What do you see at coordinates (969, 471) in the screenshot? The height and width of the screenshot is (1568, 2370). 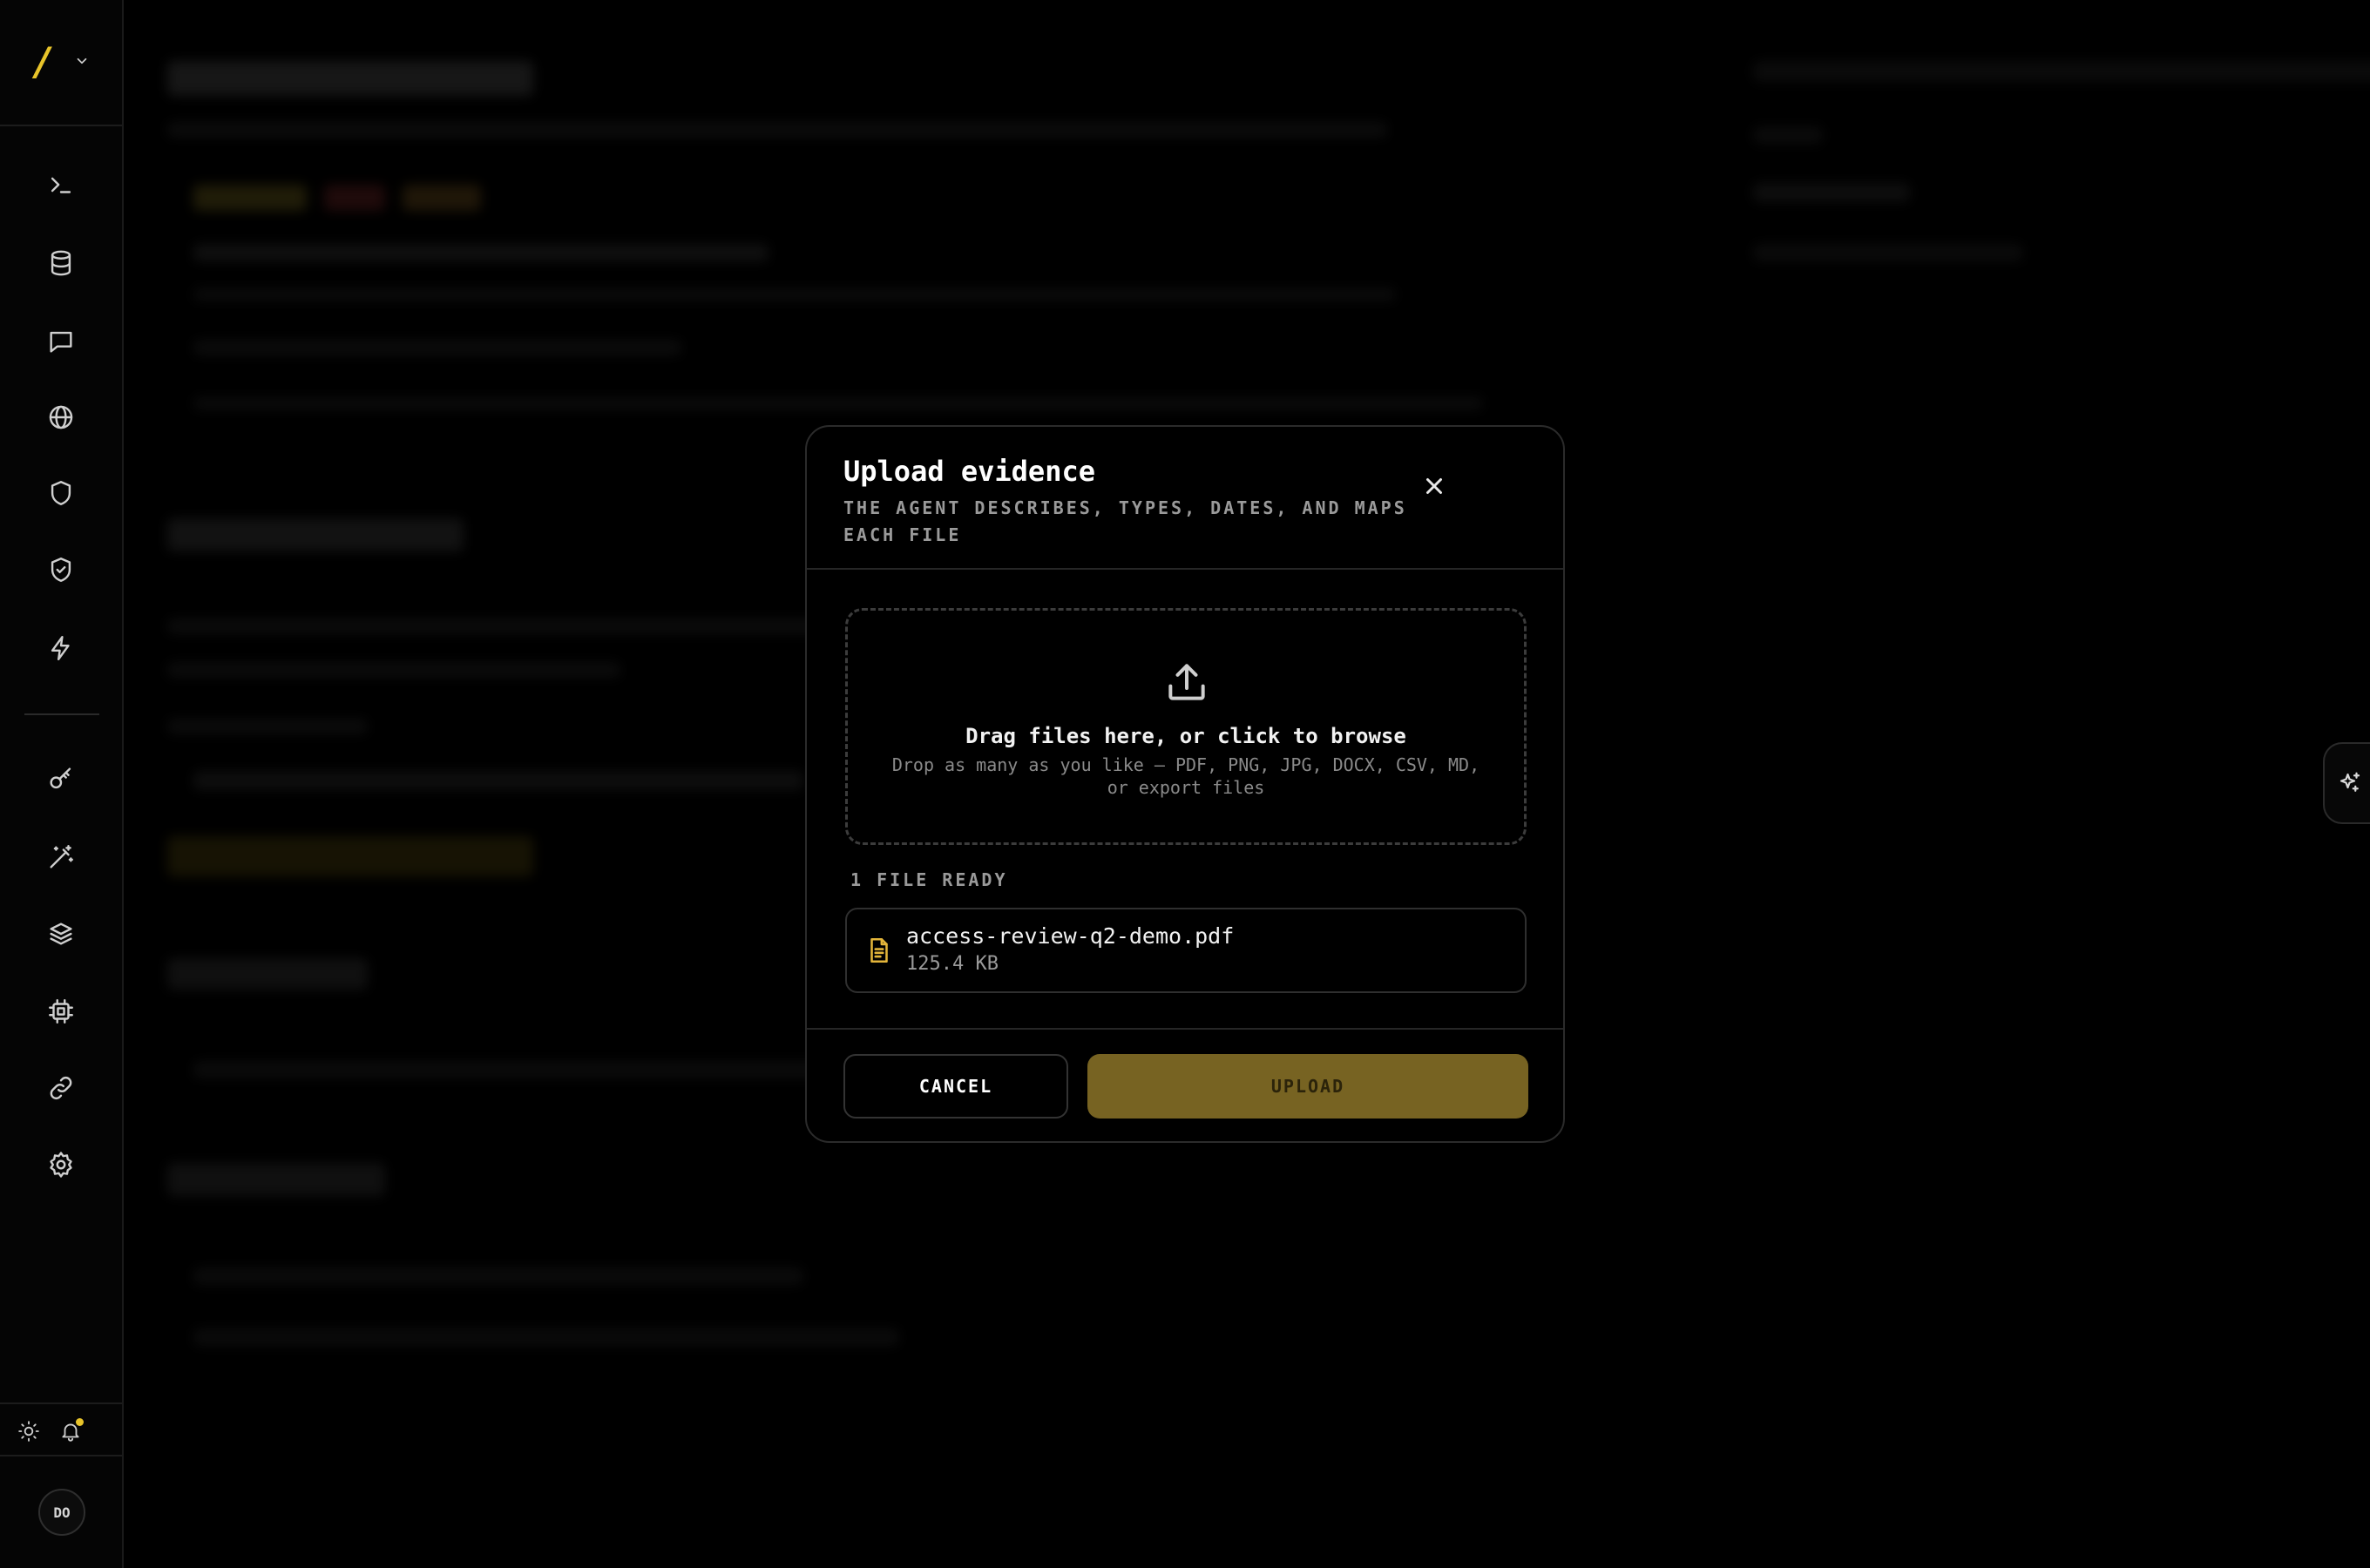 I see `modal-title: Upload evidence` at bounding box center [969, 471].